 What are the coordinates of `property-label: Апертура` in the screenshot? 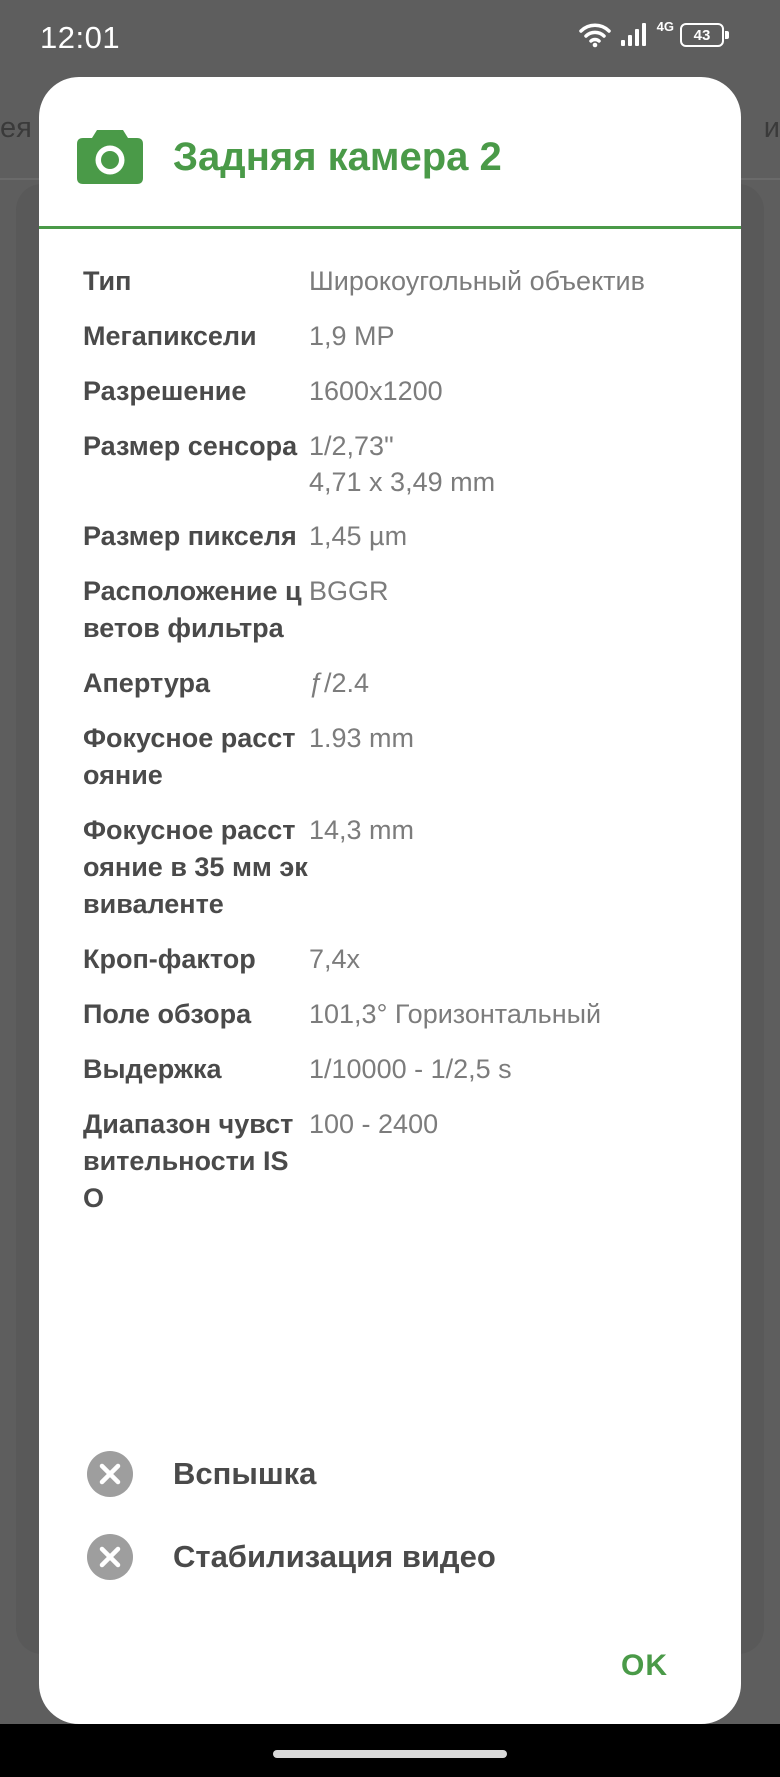 It's located at (147, 683).